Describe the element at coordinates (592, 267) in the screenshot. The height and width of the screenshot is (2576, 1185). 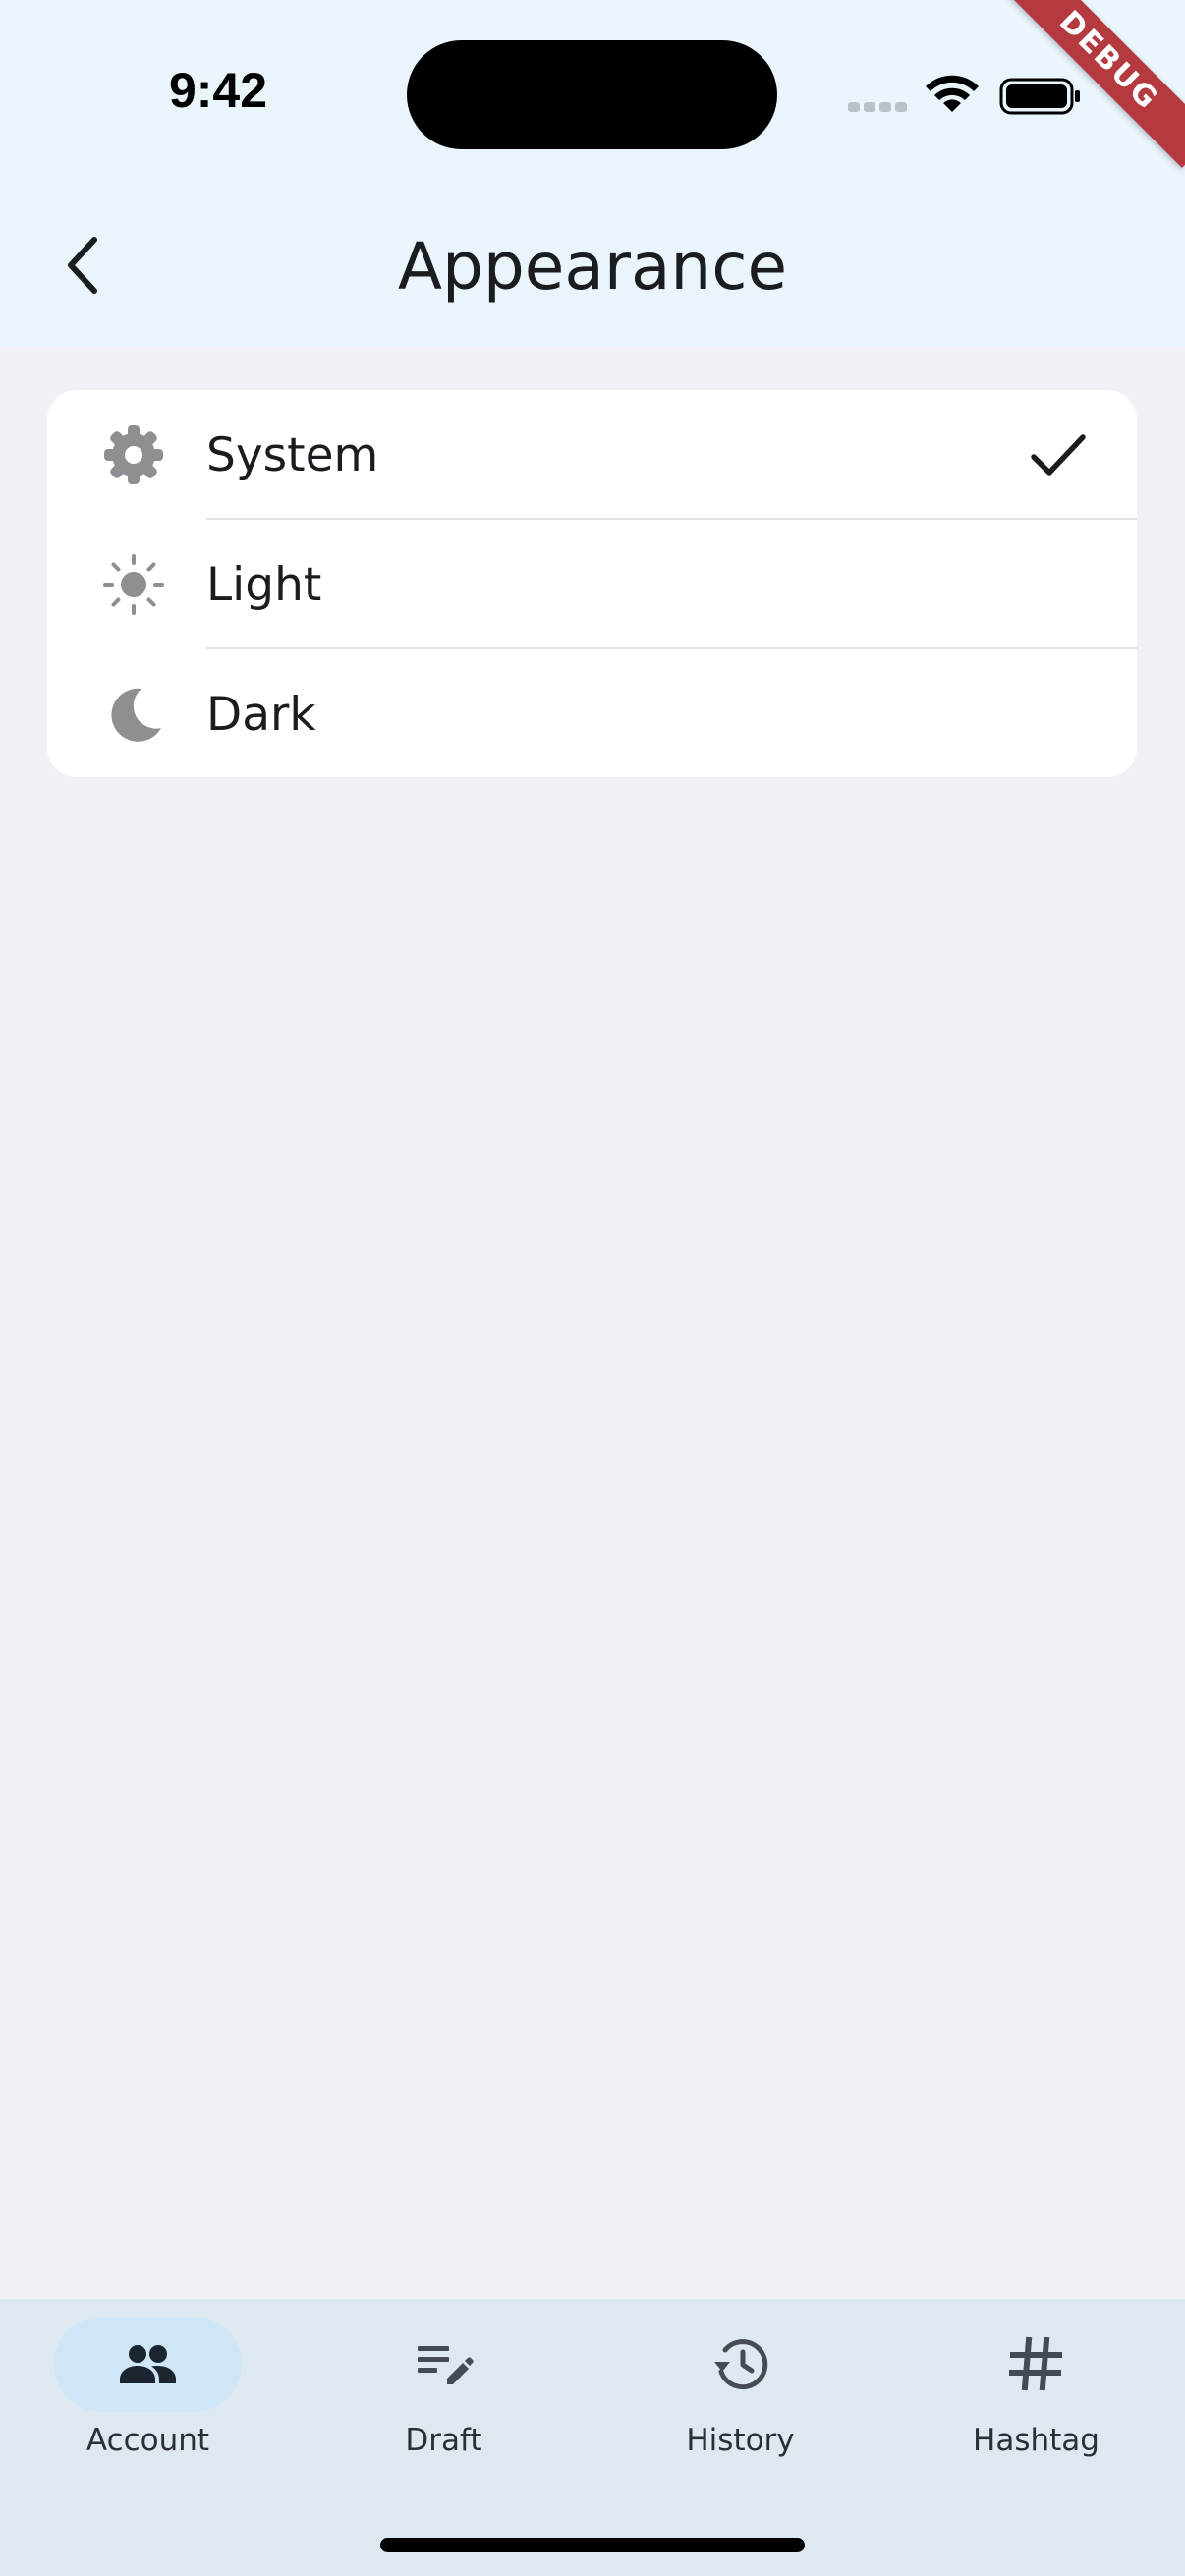
I see `page-title: Appearance` at that location.